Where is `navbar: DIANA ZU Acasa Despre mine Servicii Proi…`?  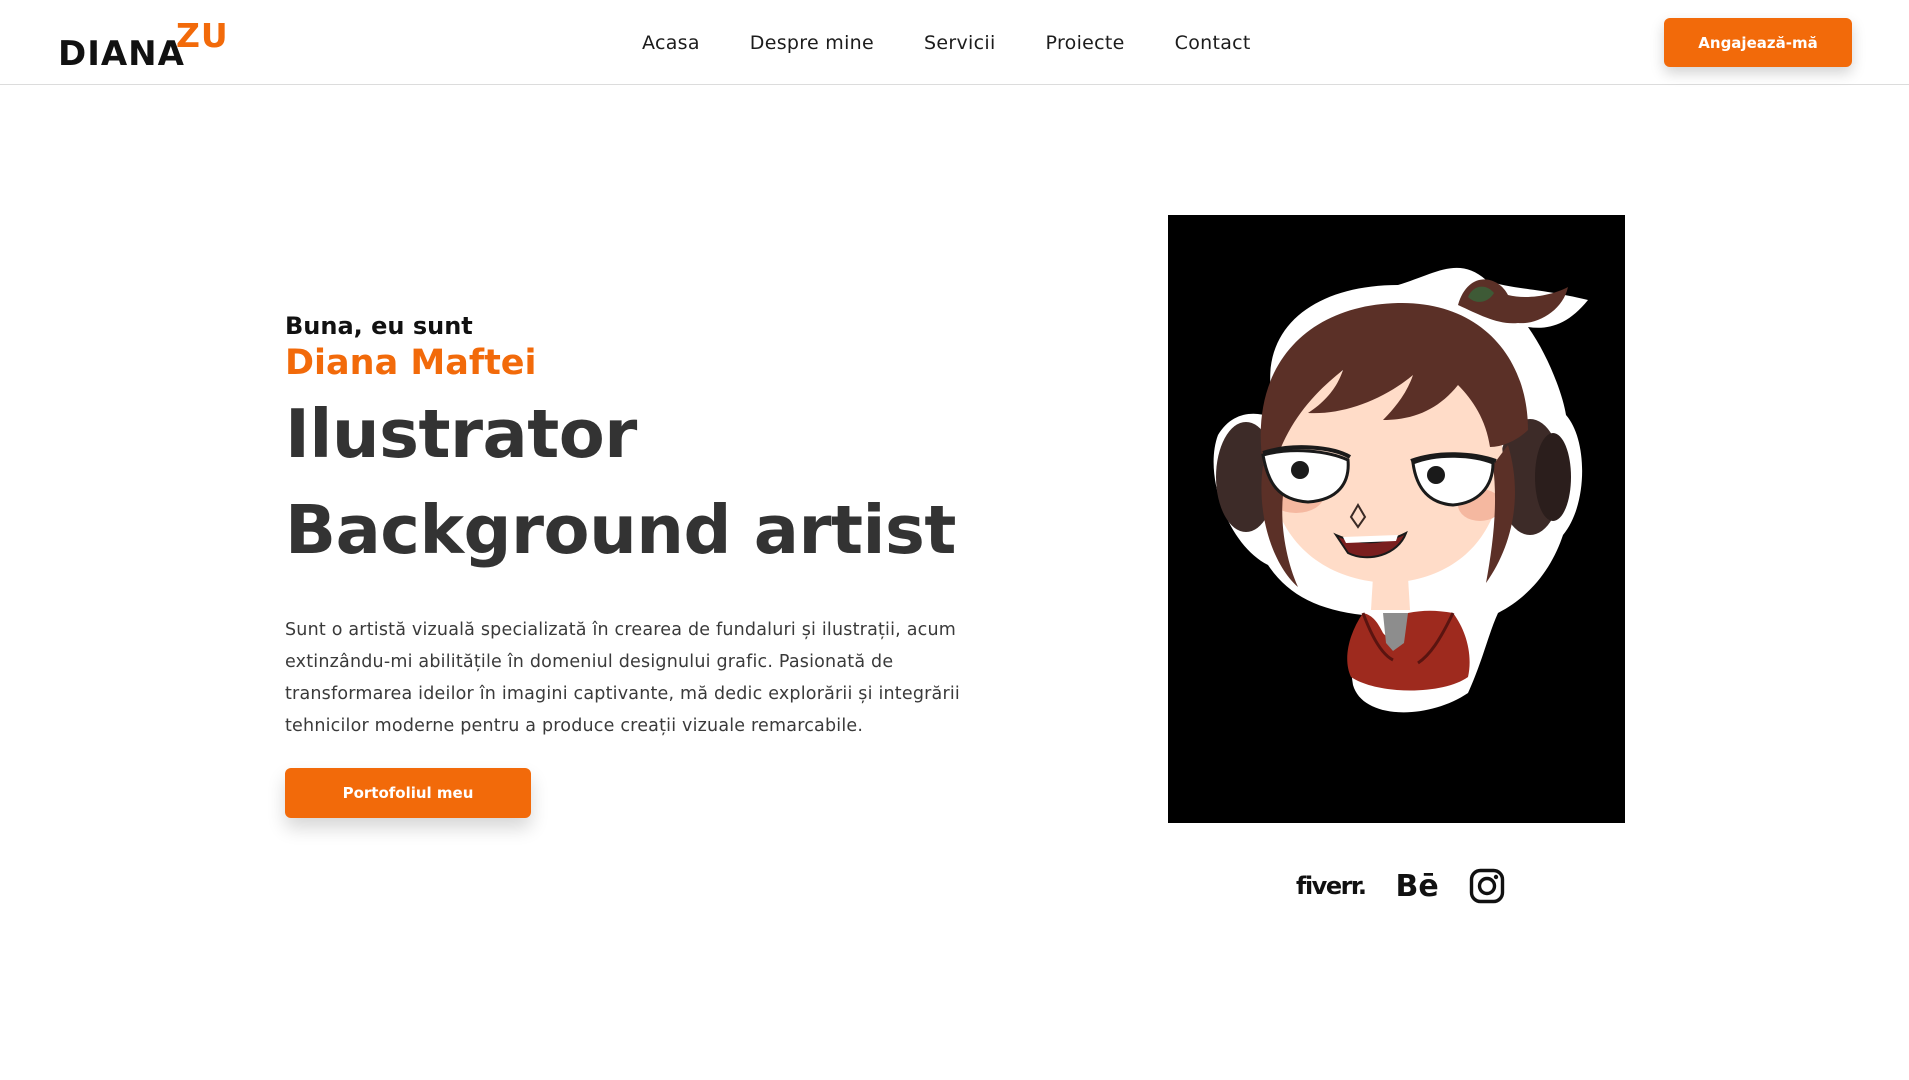
navbar: DIANA ZU Acasa Despre mine Servicii Proi… is located at coordinates (954, 42).